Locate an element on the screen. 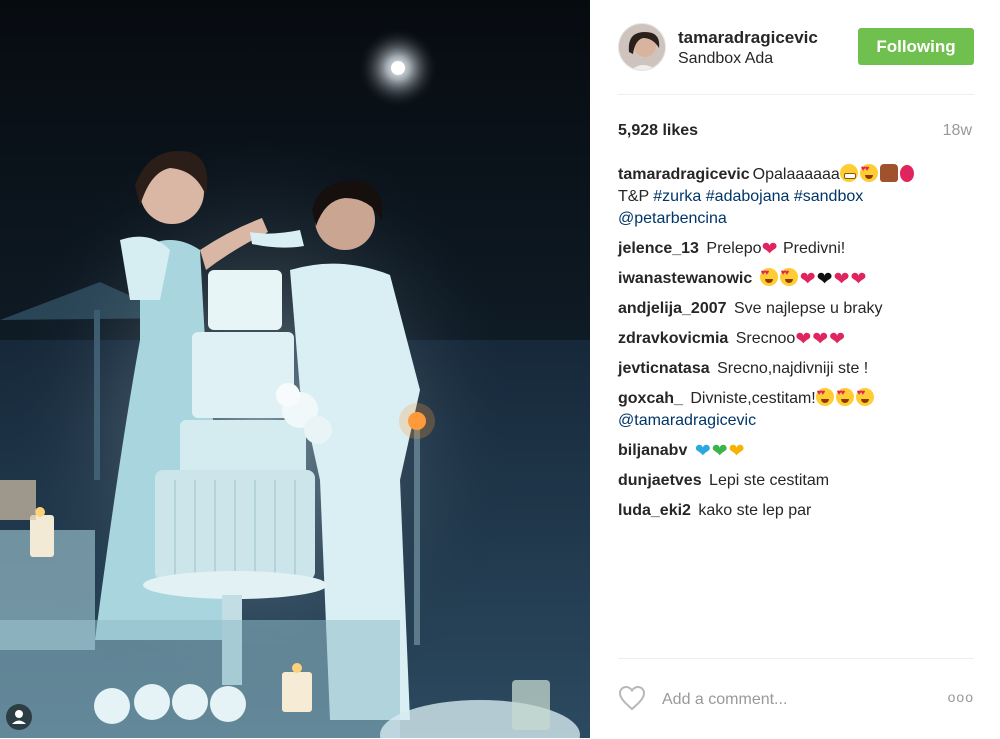  comment-username: biljanabv is located at coordinates (652, 450).